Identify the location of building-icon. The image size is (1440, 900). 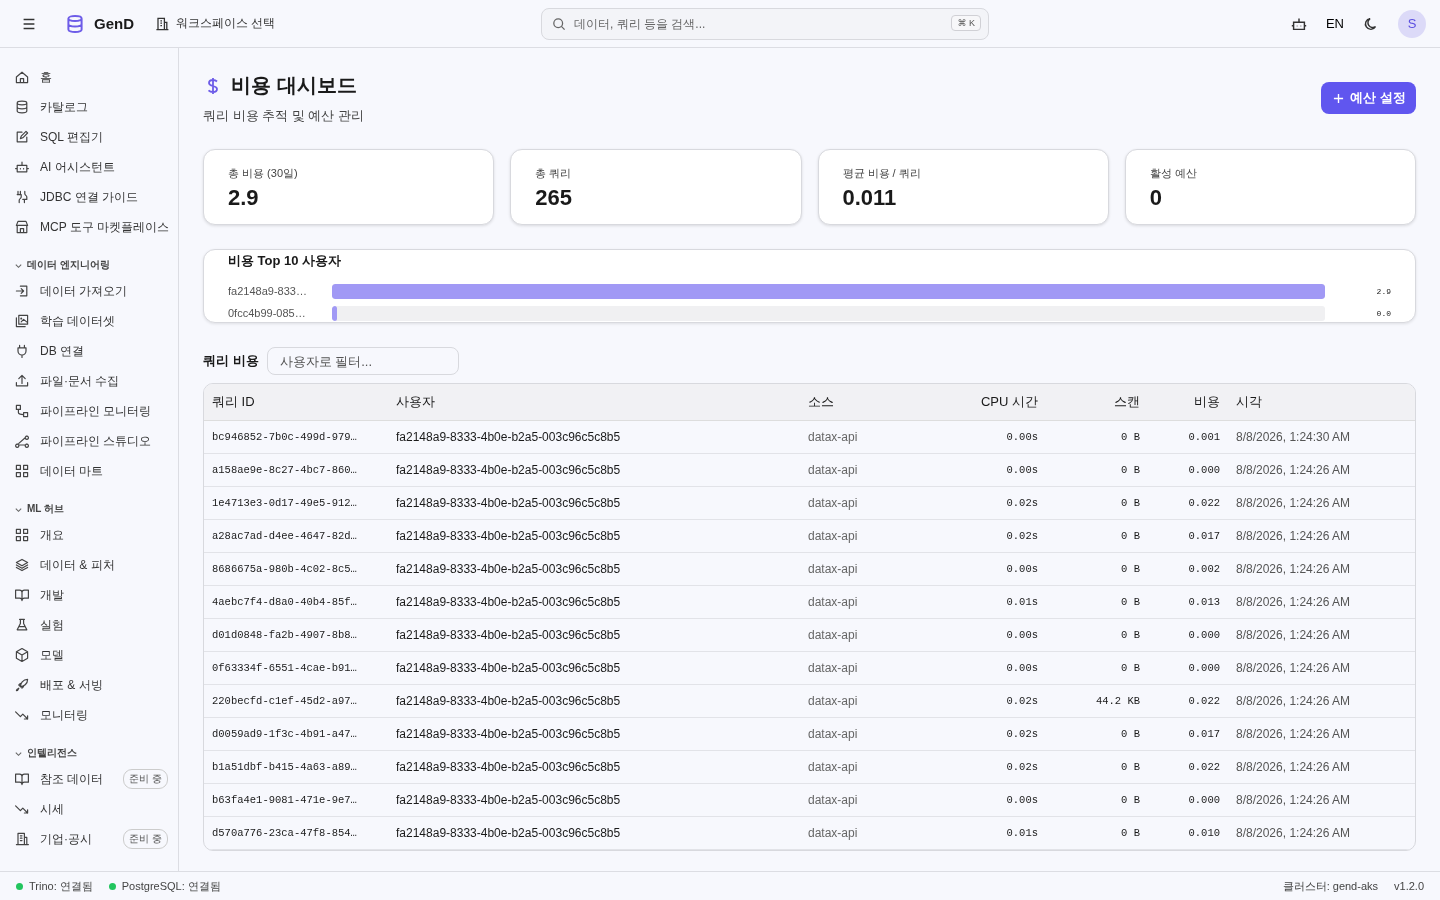
(162, 23).